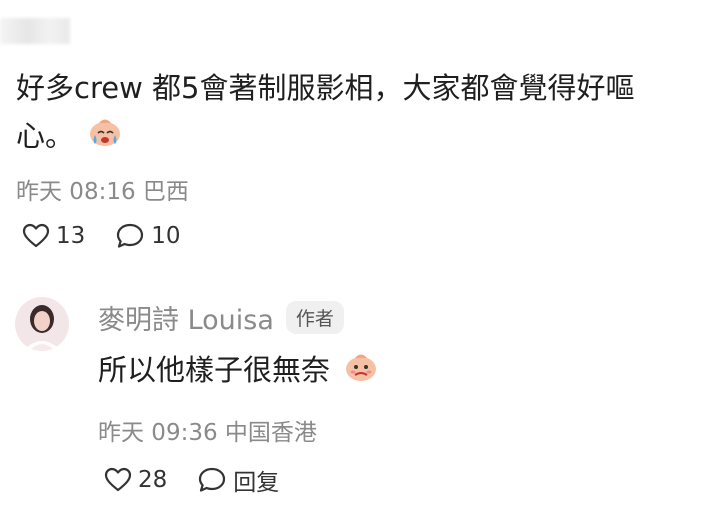  Describe the element at coordinates (42, 324) in the screenshot. I see `avatar` at that location.